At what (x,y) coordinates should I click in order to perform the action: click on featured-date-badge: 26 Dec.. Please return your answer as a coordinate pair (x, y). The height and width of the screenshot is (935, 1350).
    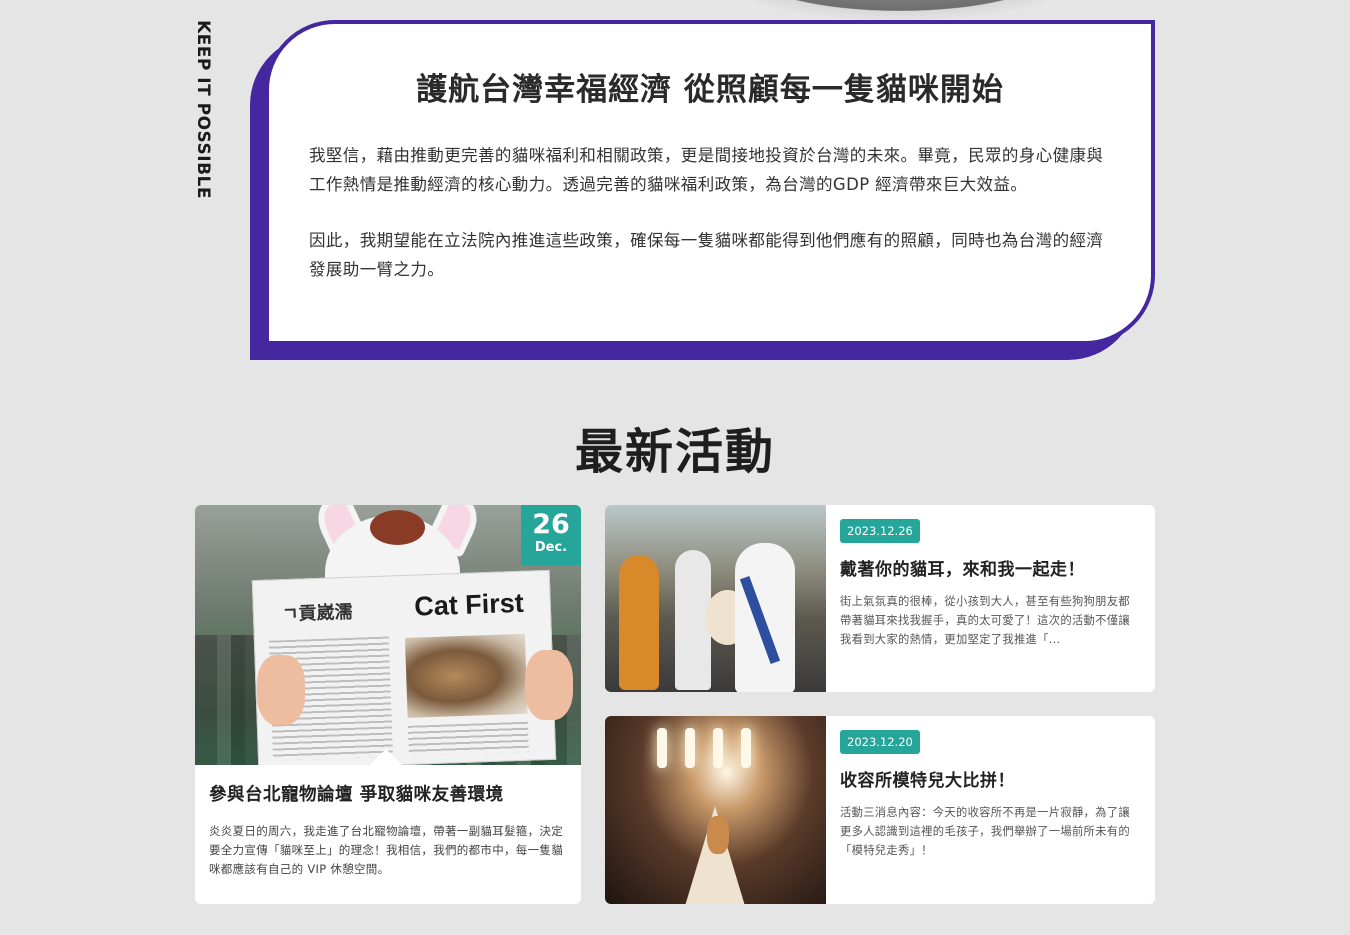
    Looking at the image, I should click on (551, 535).